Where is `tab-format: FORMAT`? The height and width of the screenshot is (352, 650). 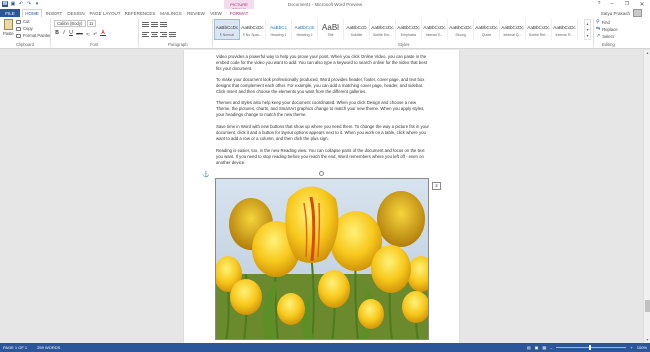
tab-format: FORMAT is located at coordinates (239, 13).